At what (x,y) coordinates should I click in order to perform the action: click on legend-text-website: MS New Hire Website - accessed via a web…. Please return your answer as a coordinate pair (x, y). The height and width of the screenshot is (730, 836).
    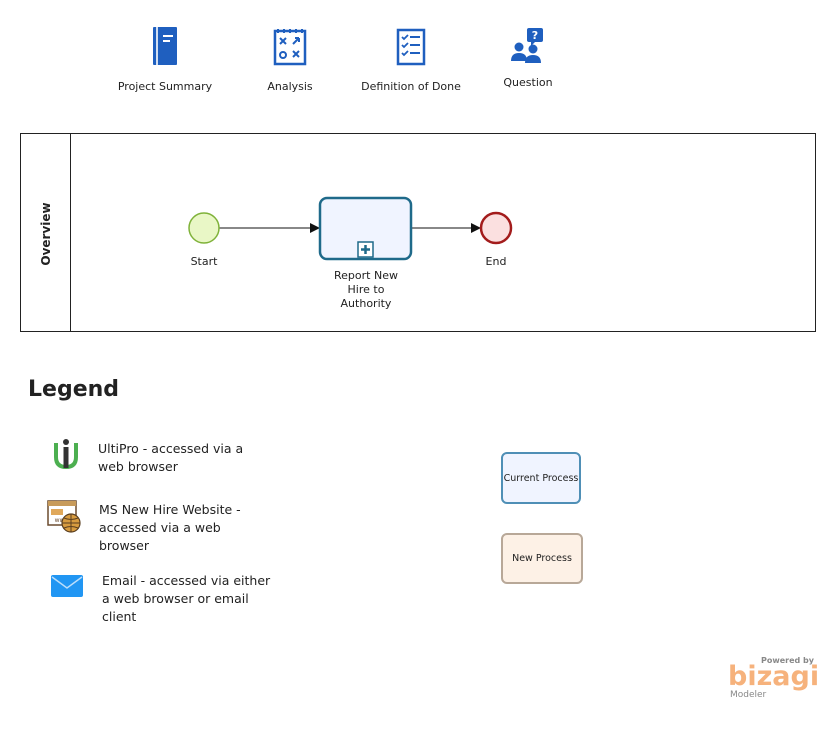
    Looking at the image, I should click on (170, 527).